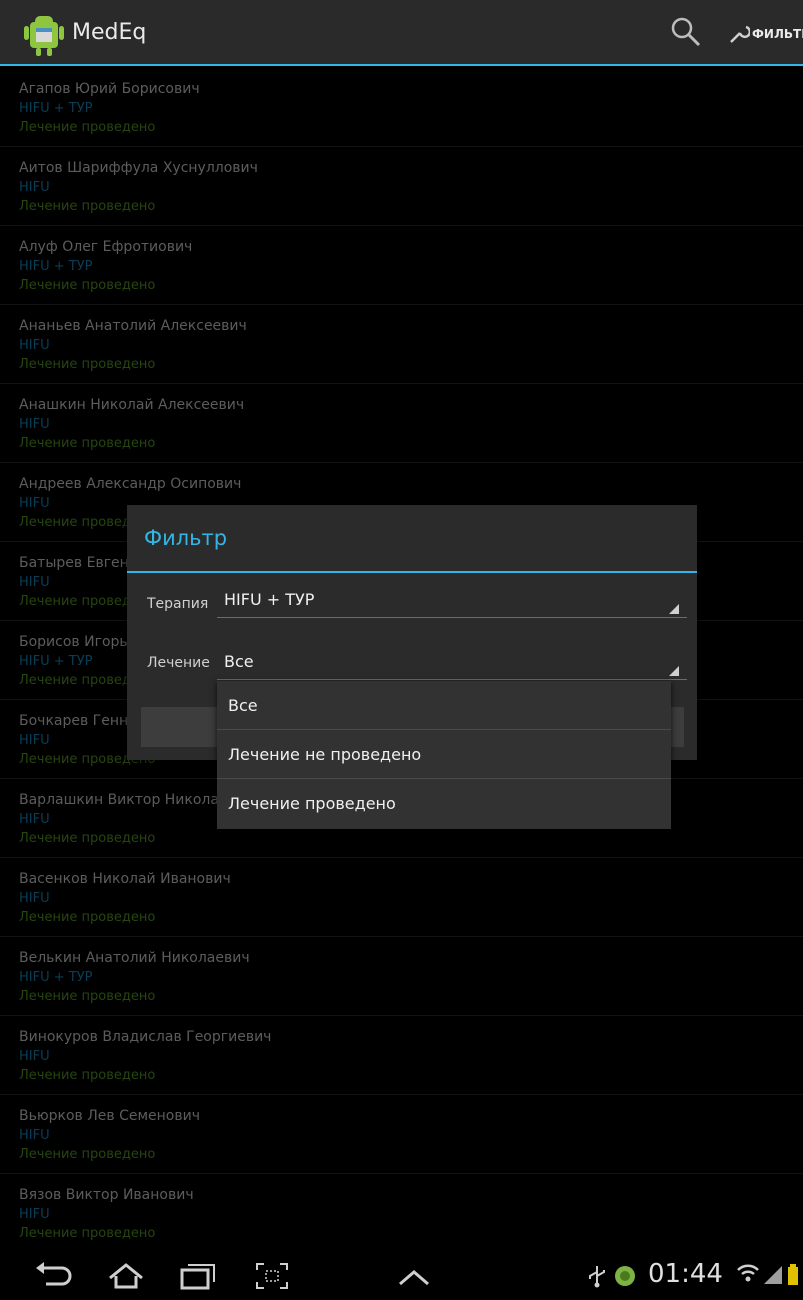 This screenshot has width=803, height=1300. I want to click on system-nav-bar: 01:44, so click(401, 1276).